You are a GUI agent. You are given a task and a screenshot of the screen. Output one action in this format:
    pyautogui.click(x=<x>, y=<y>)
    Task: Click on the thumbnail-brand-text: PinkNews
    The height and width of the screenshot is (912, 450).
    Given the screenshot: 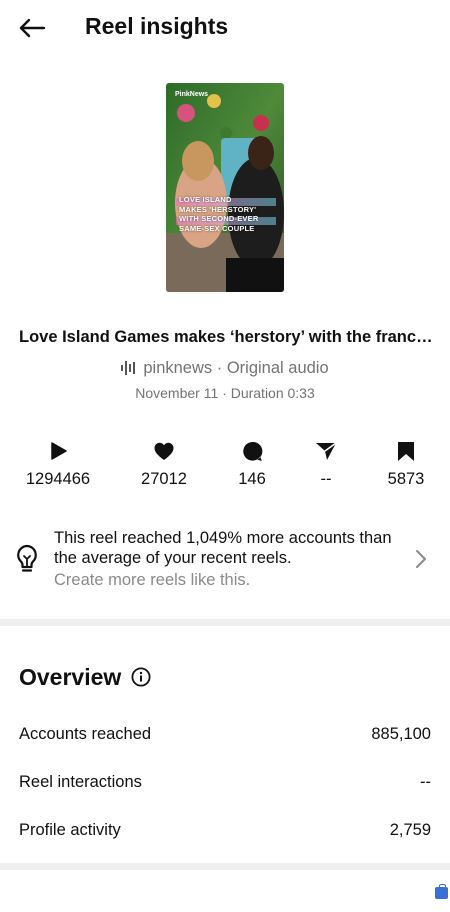 What is the action you would take?
    pyautogui.click(x=192, y=94)
    